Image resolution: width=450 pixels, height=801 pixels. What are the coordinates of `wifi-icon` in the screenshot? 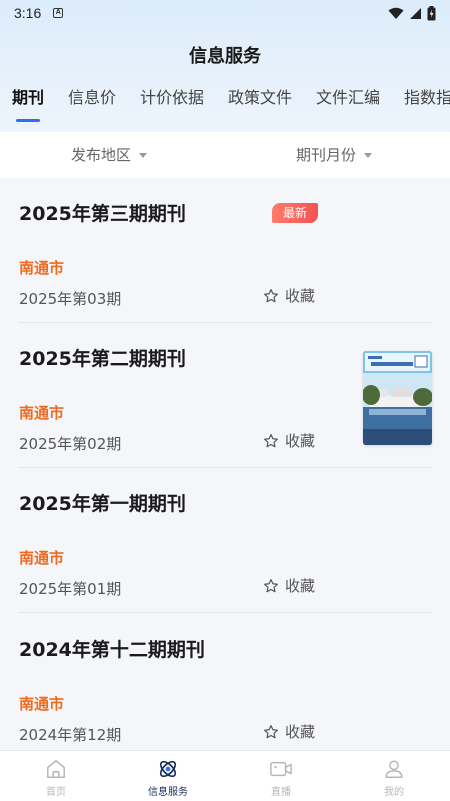 It's located at (396, 13).